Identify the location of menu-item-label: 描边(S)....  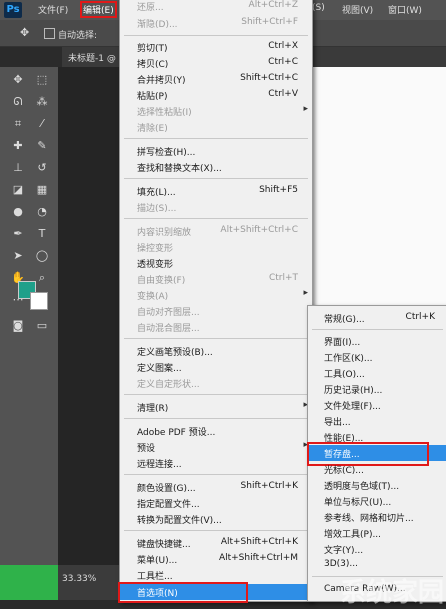
(157, 209).